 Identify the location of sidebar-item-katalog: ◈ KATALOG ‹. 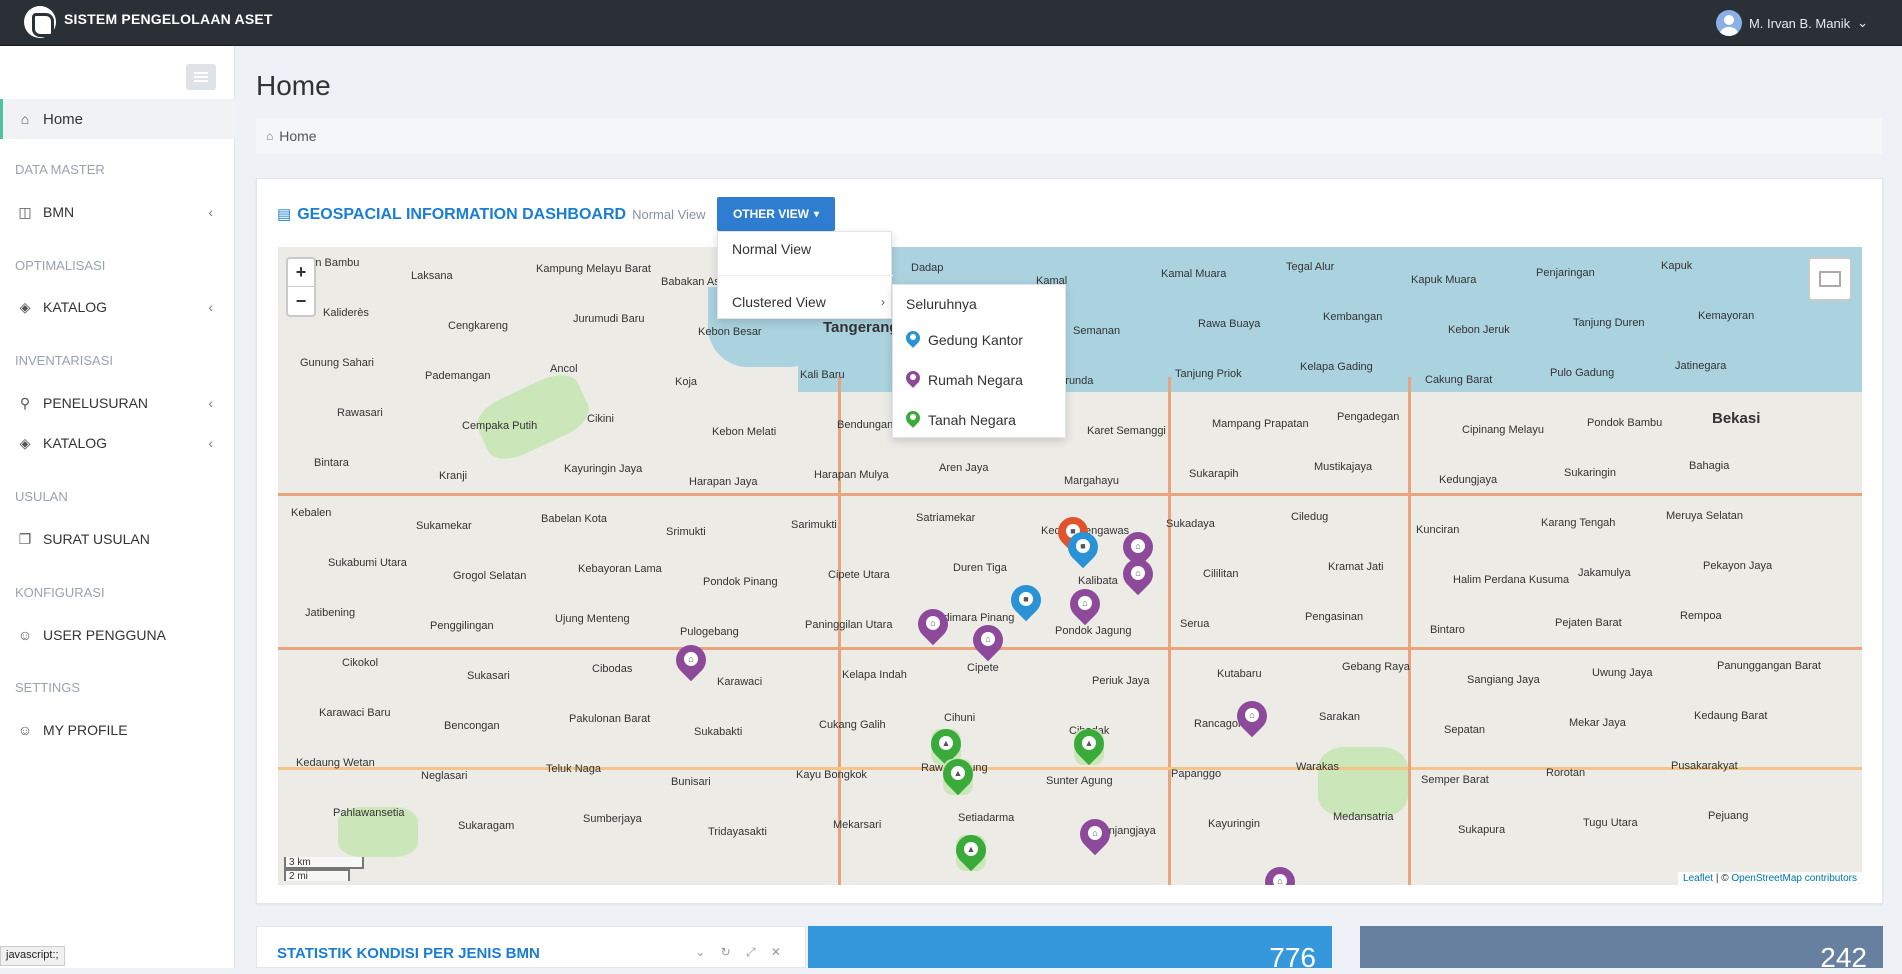
(117, 307).